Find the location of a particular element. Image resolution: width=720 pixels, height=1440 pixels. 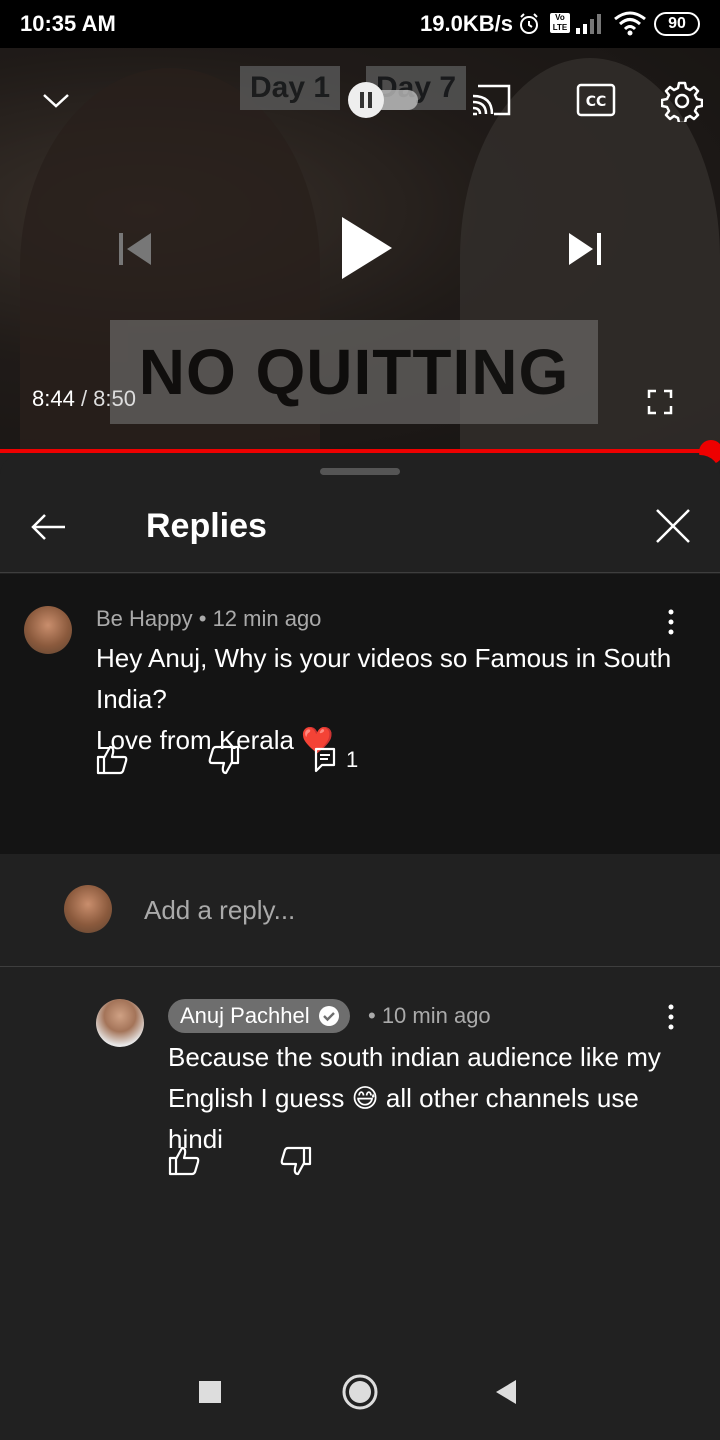

svg-text: CC is located at coordinates (596, 102).